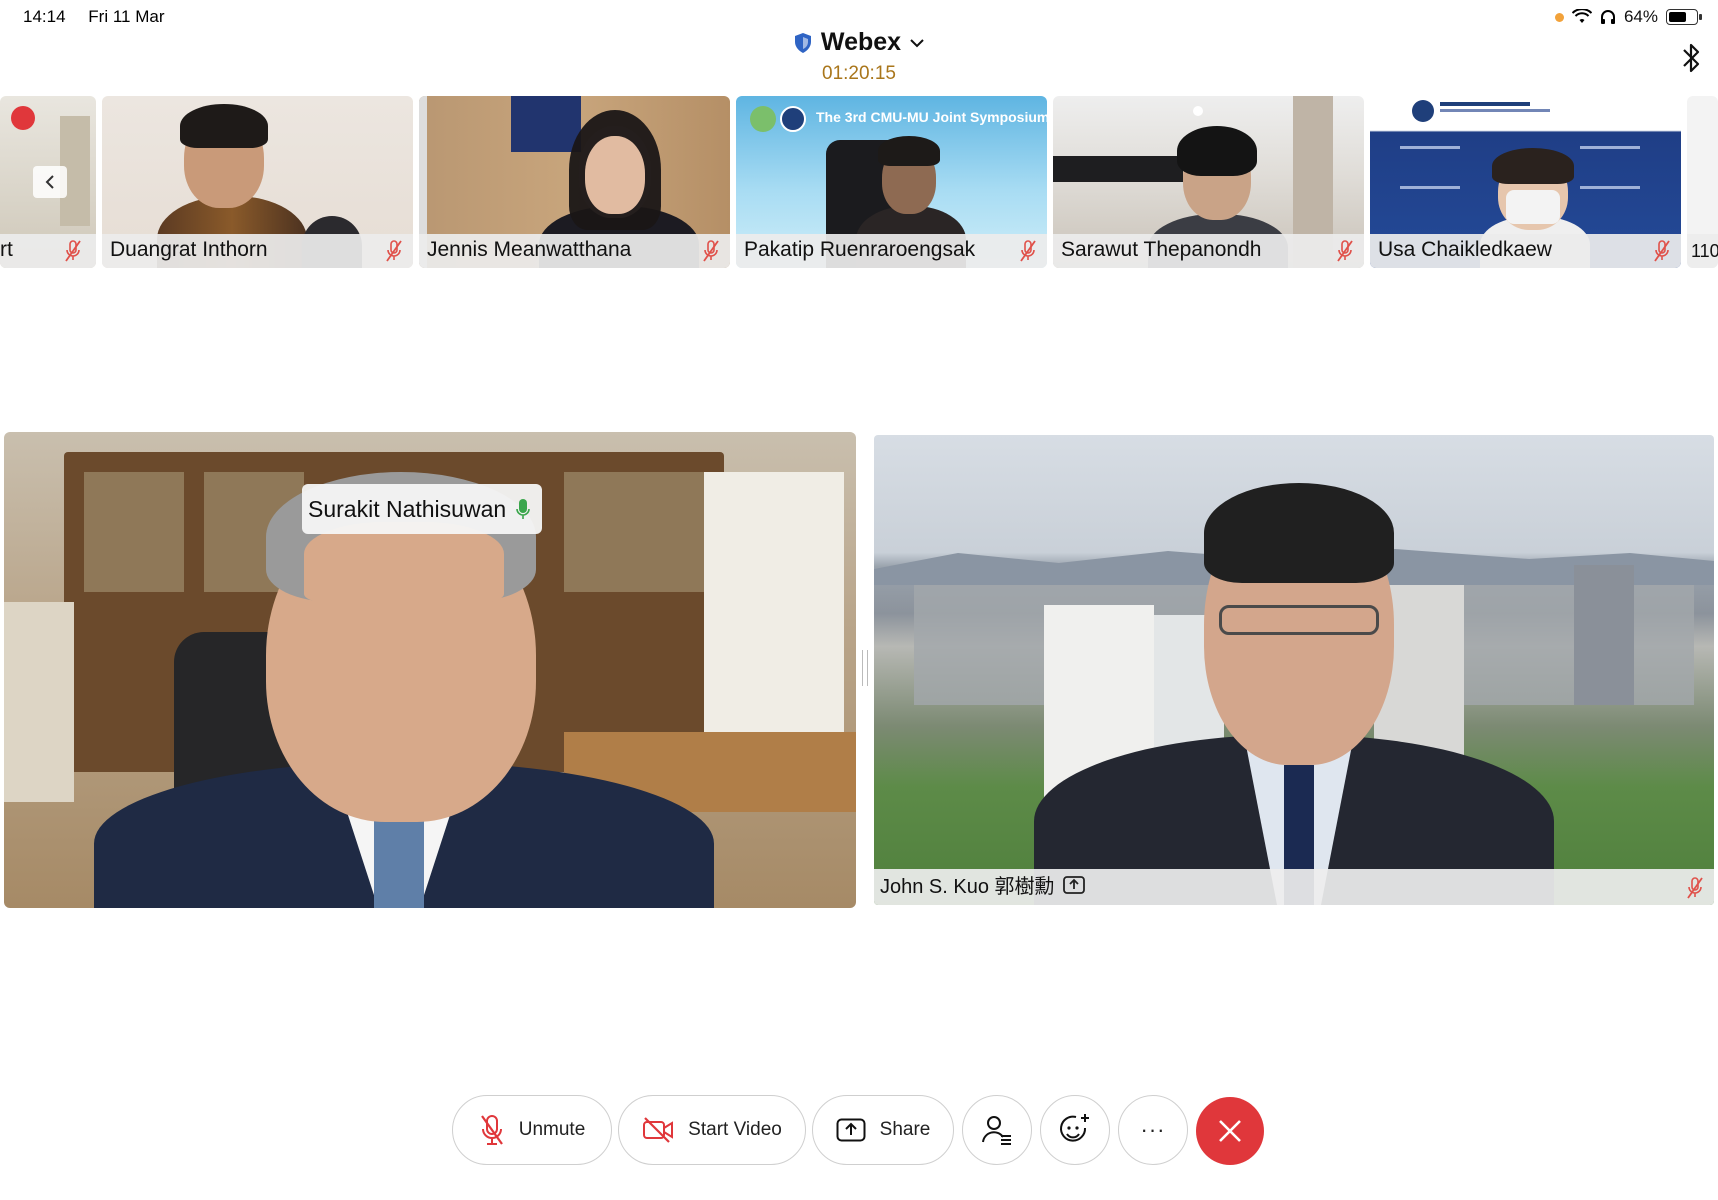 This screenshot has width=1718, height=1200. Describe the element at coordinates (523, 509) in the screenshot. I see `mic-active-icon` at that location.